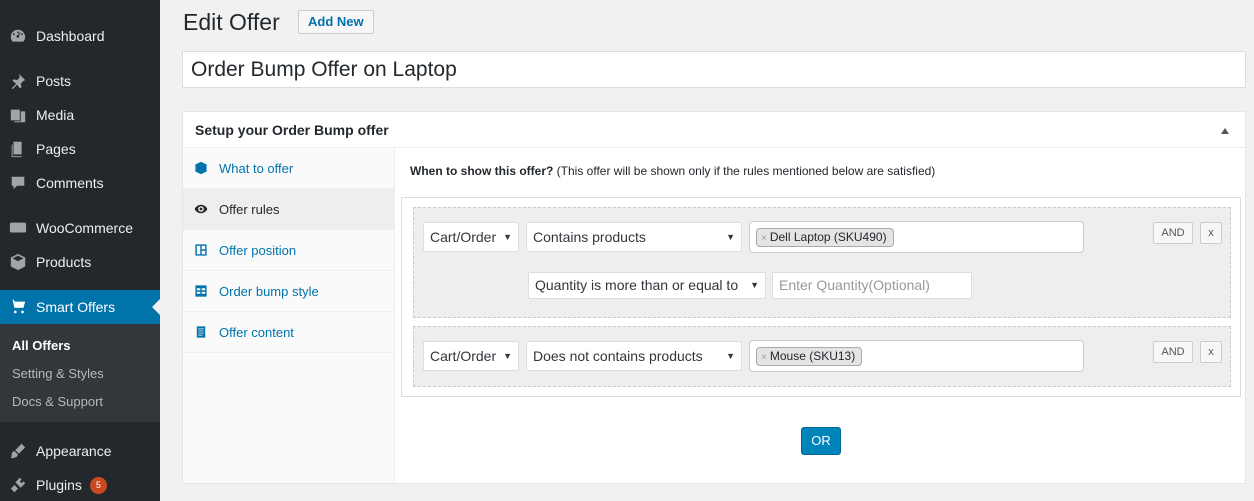 This screenshot has height=501, width=1254. I want to click on cube-icon, so click(201, 168).